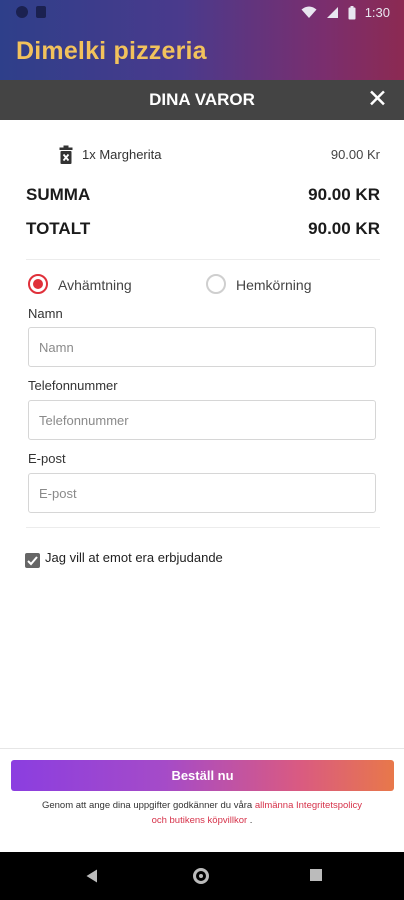 The height and width of the screenshot is (900, 404). I want to click on status-bar: 1:30, so click(202, 13).